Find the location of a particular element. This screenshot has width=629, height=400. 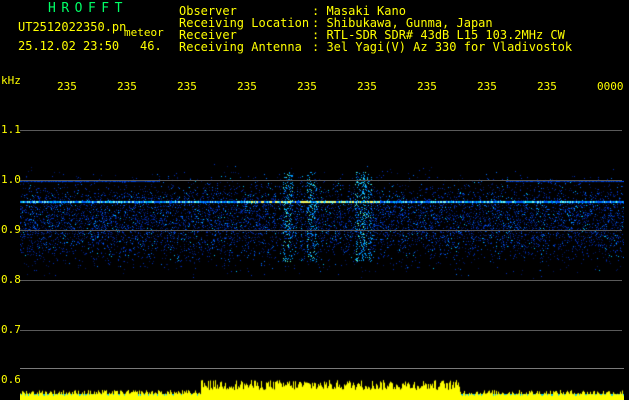

antenna-value: : 3el Yagi(V) Az 330 for Vladivostok is located at coordinates (442, 47).